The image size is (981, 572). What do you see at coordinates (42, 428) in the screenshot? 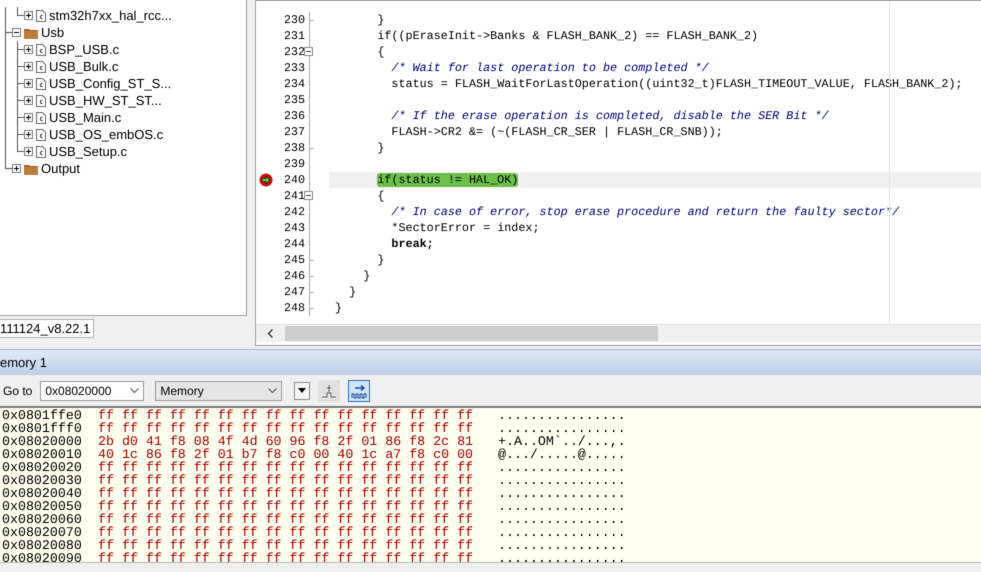
I see `memory-address: 0x0801fff0` at bounding box center [42, 428].